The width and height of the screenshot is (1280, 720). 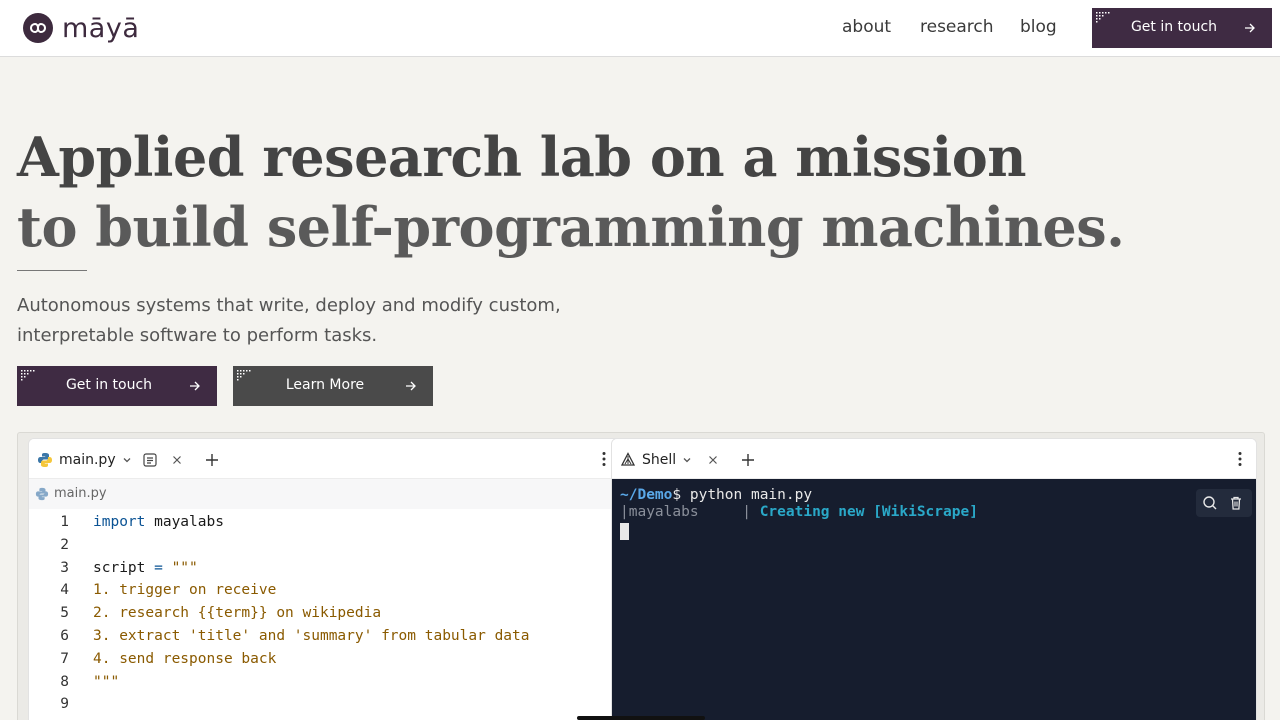 I want to click on nav-link-about: about, so click(x=866, y=27).